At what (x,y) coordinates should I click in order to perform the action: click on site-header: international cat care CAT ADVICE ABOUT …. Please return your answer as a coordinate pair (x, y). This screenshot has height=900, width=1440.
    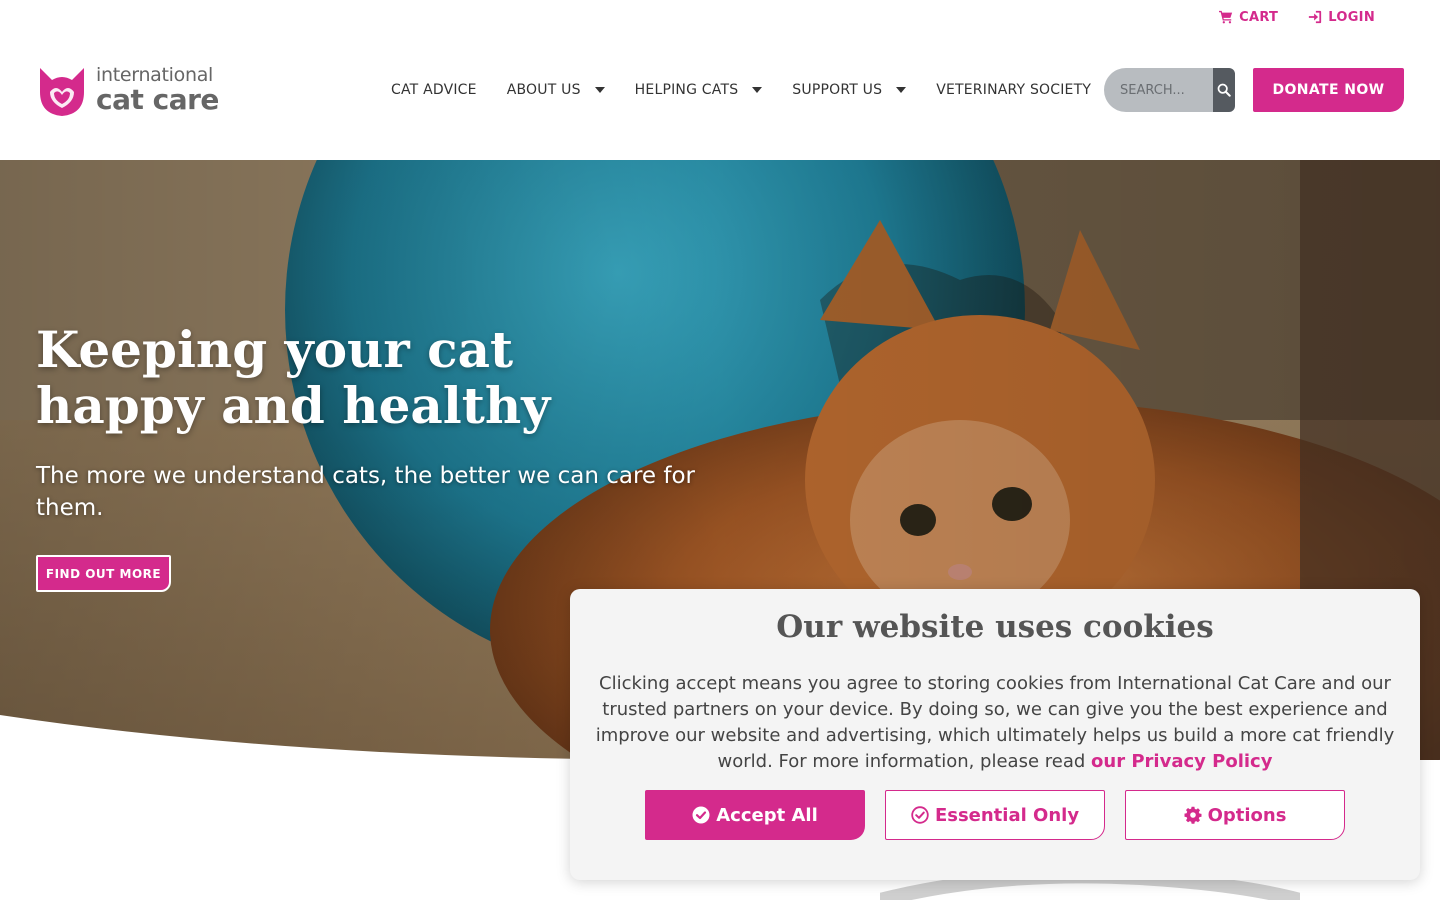
    Looking at the image, I should click on (720, 97).